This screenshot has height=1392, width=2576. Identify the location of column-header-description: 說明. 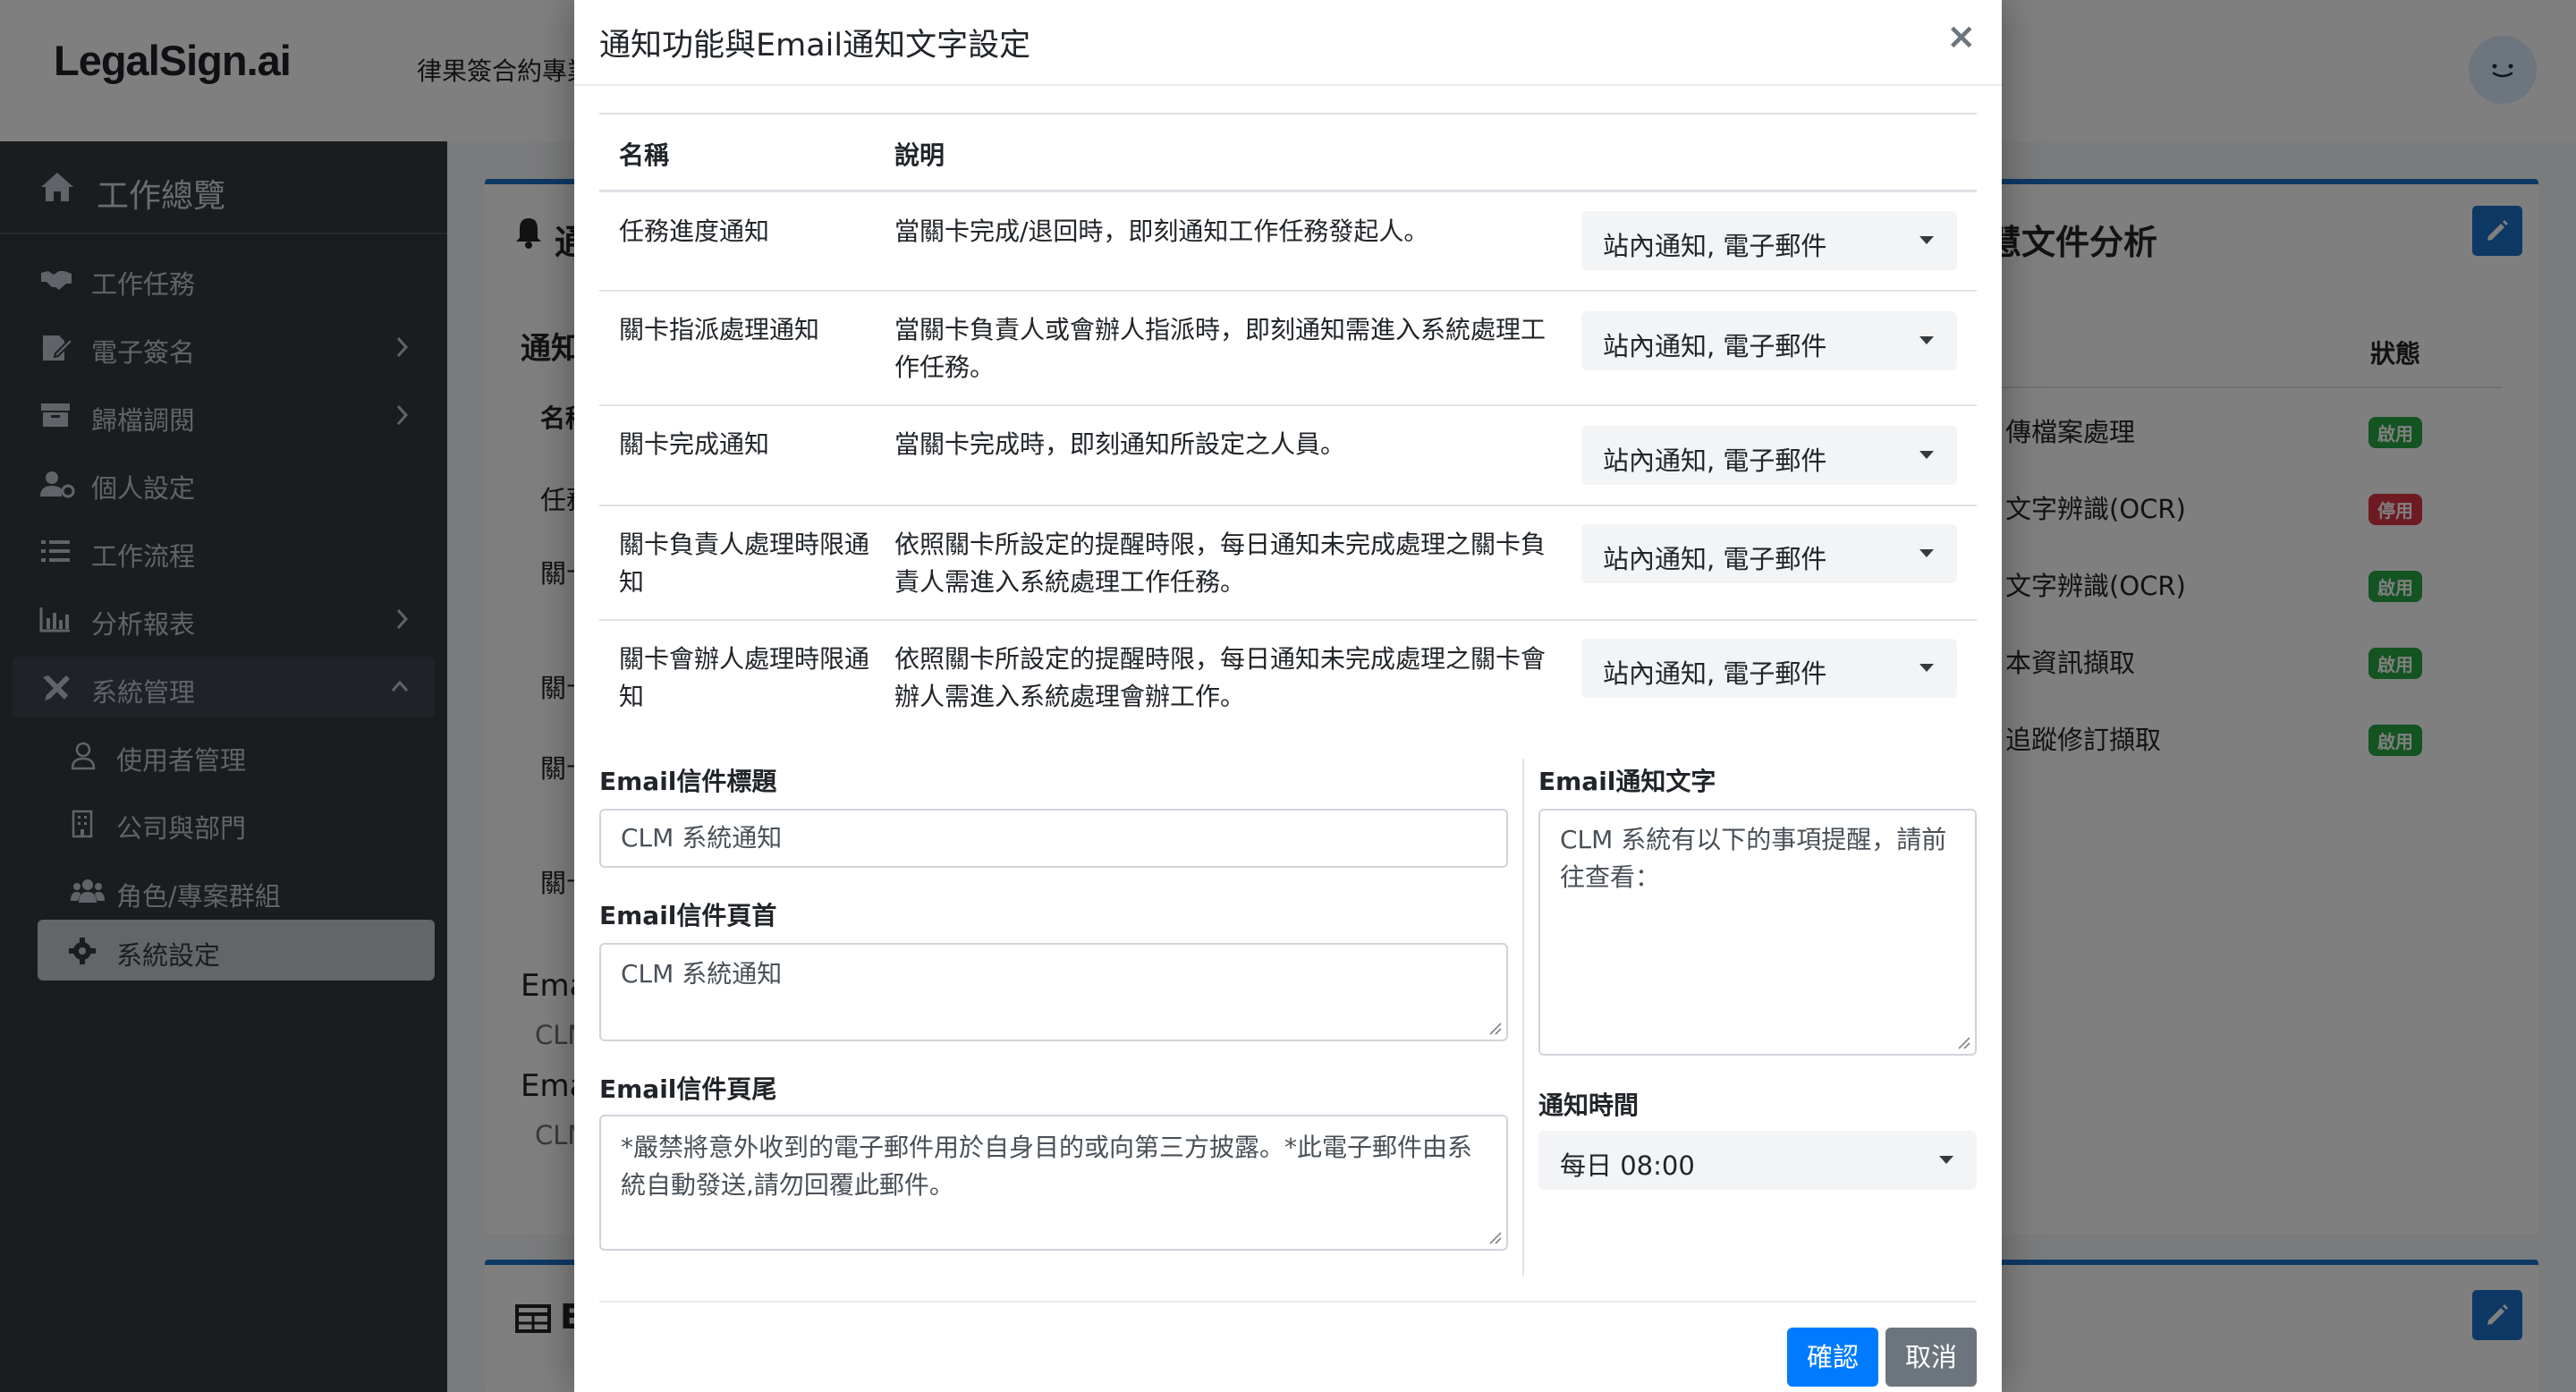
(919, 155).